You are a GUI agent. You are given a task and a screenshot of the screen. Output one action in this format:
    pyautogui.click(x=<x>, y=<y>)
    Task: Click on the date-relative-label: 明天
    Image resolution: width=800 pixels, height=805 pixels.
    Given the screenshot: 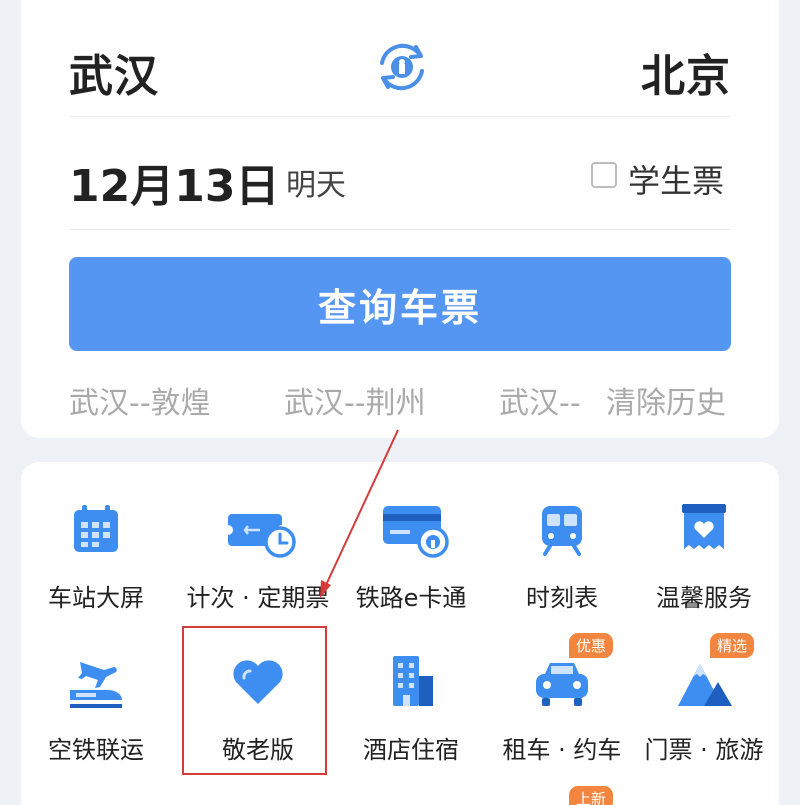 What is the action you would take?
    pyautogui.click(x=316, y=185)
    